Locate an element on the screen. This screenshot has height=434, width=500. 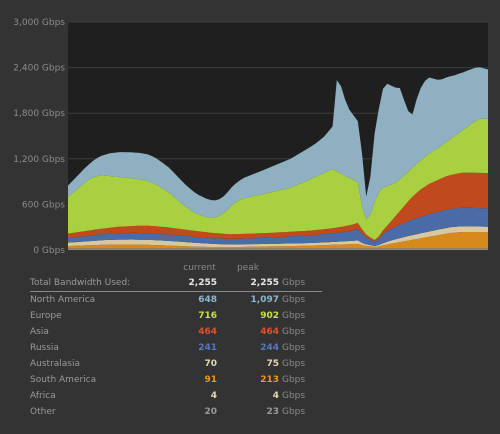
header-current: current is located at coordinates (199, 267).